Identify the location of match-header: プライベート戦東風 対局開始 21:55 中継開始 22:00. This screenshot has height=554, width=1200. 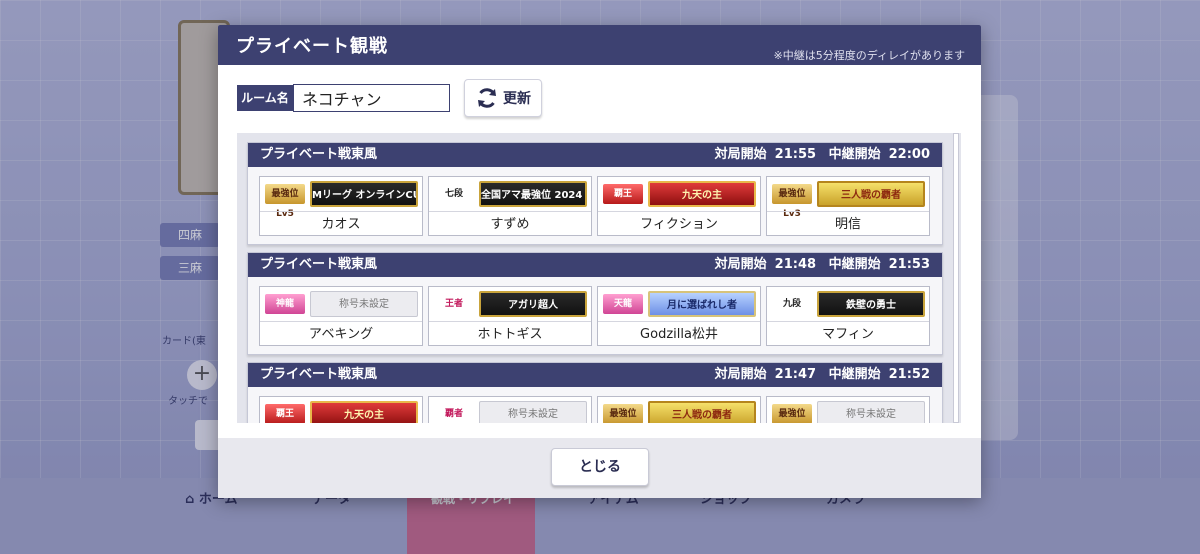
(595, 155).